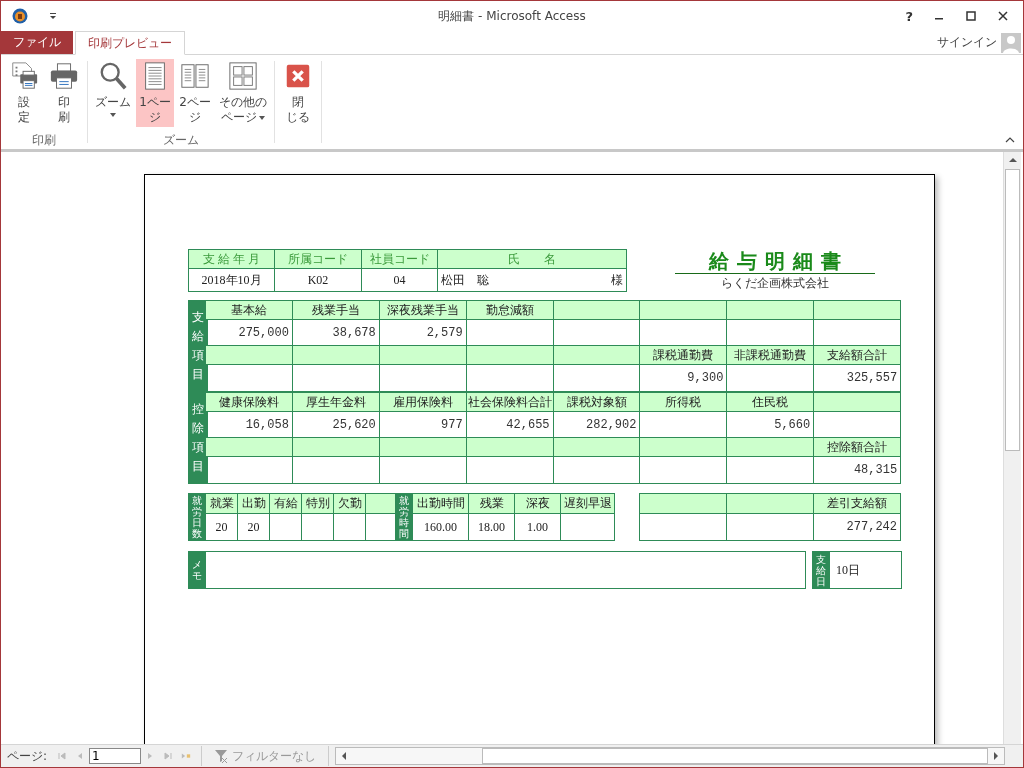  I want to click on group-label: ズーム, so click(181, 140).